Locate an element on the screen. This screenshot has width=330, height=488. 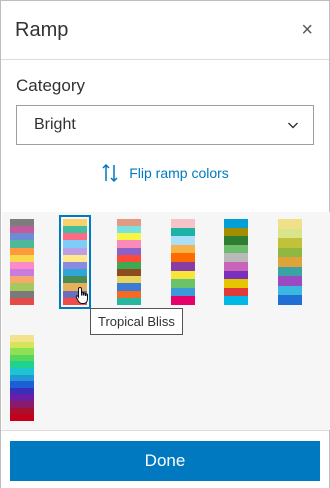
dialog-footer: Done is located at coordinates (165, 459).